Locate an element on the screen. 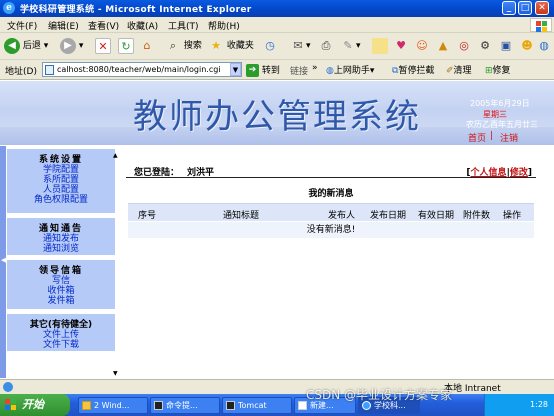  ie-app-icon: e is located at coordinates (9, 8).